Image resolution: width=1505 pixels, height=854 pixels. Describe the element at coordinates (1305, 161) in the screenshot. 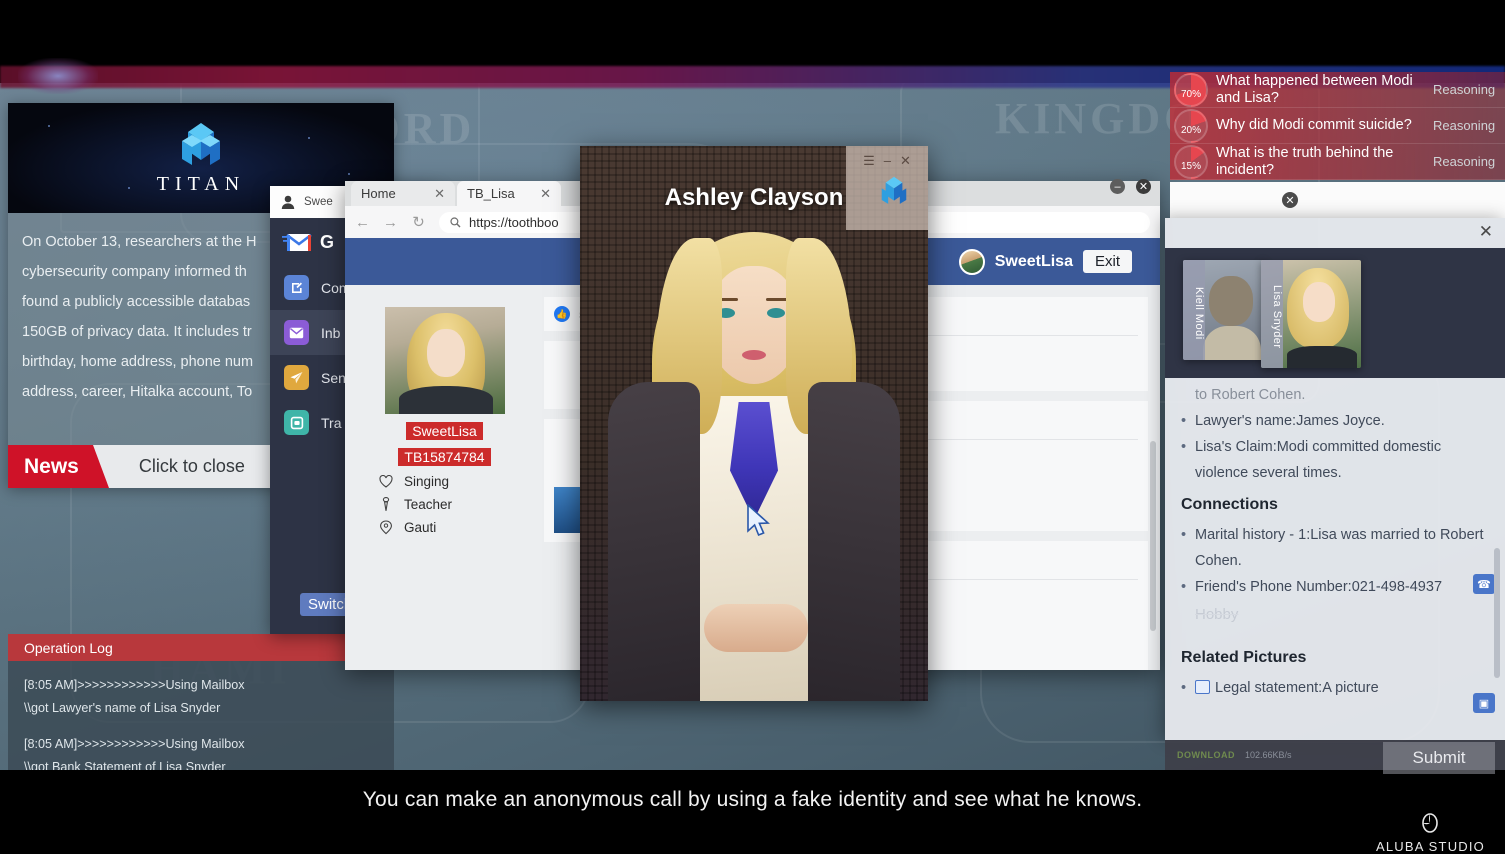

I see `question-text: What is the truth behind the incident?` at that location.